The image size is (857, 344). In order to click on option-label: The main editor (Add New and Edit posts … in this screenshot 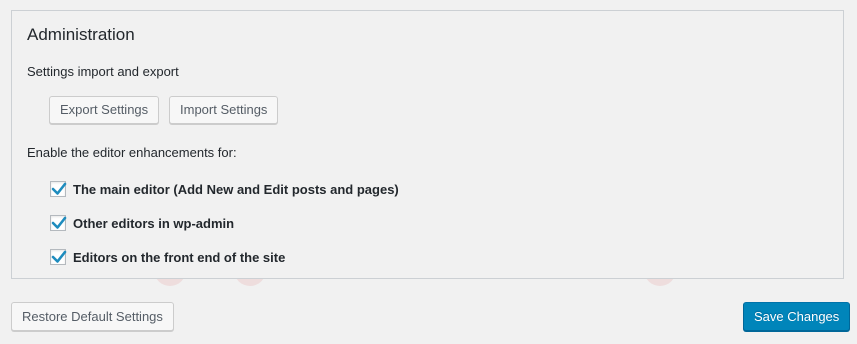, I will do `click(236, 189)`.